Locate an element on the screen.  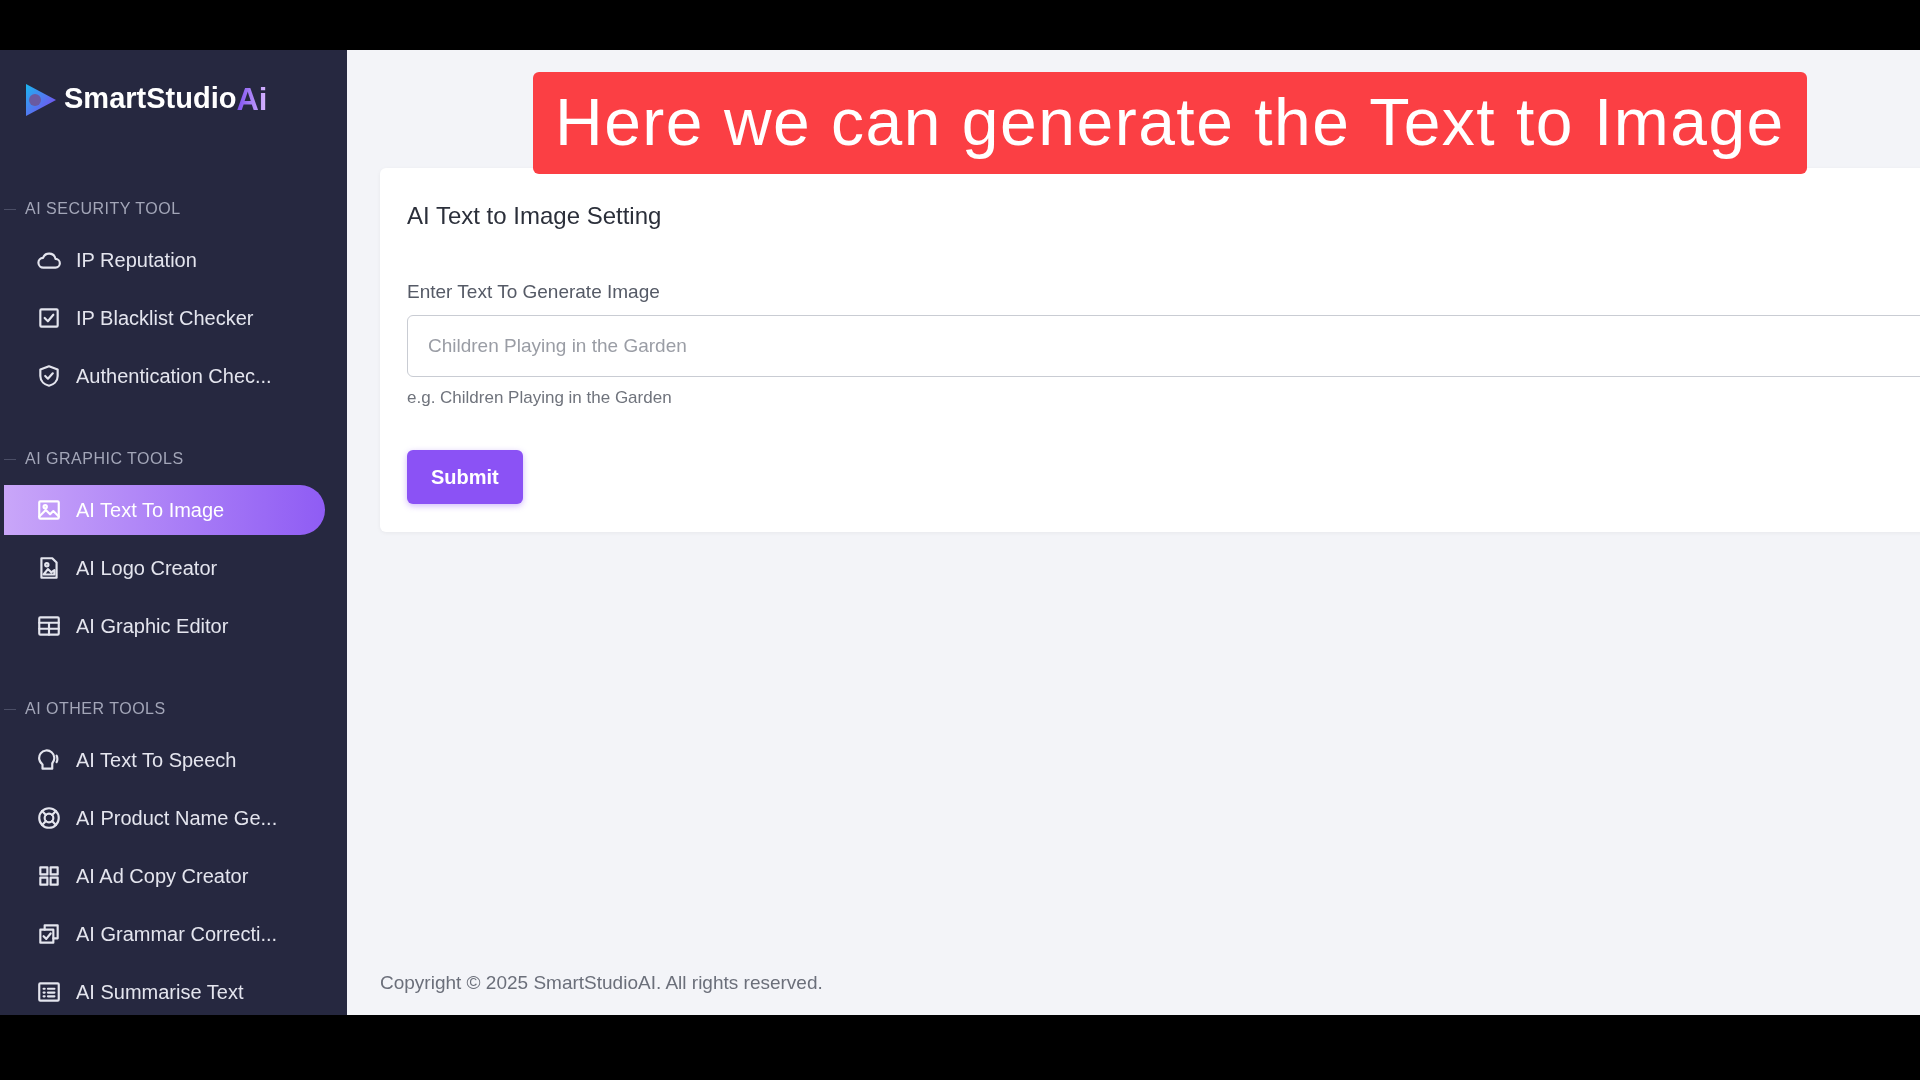
sidebar-item: AI Summarise Text is located at coordinates (164, 991).